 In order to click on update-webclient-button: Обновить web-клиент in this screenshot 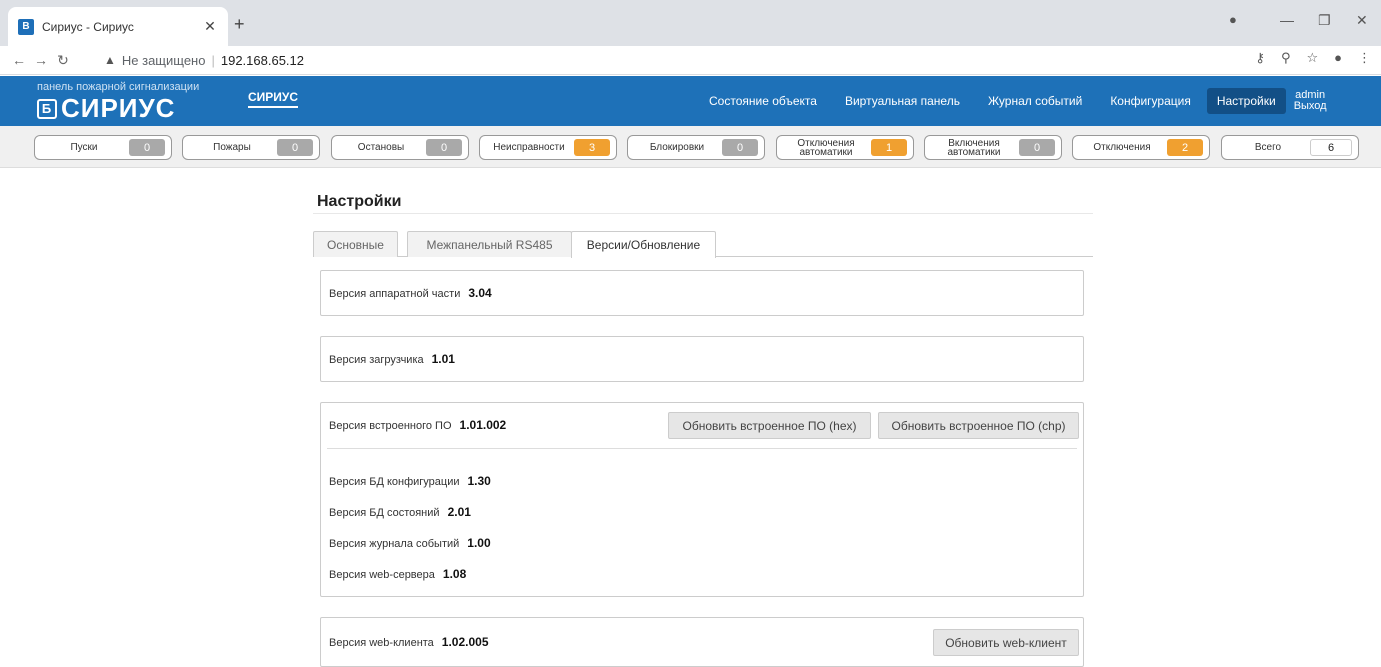, I will do `click(1006, 642)`.